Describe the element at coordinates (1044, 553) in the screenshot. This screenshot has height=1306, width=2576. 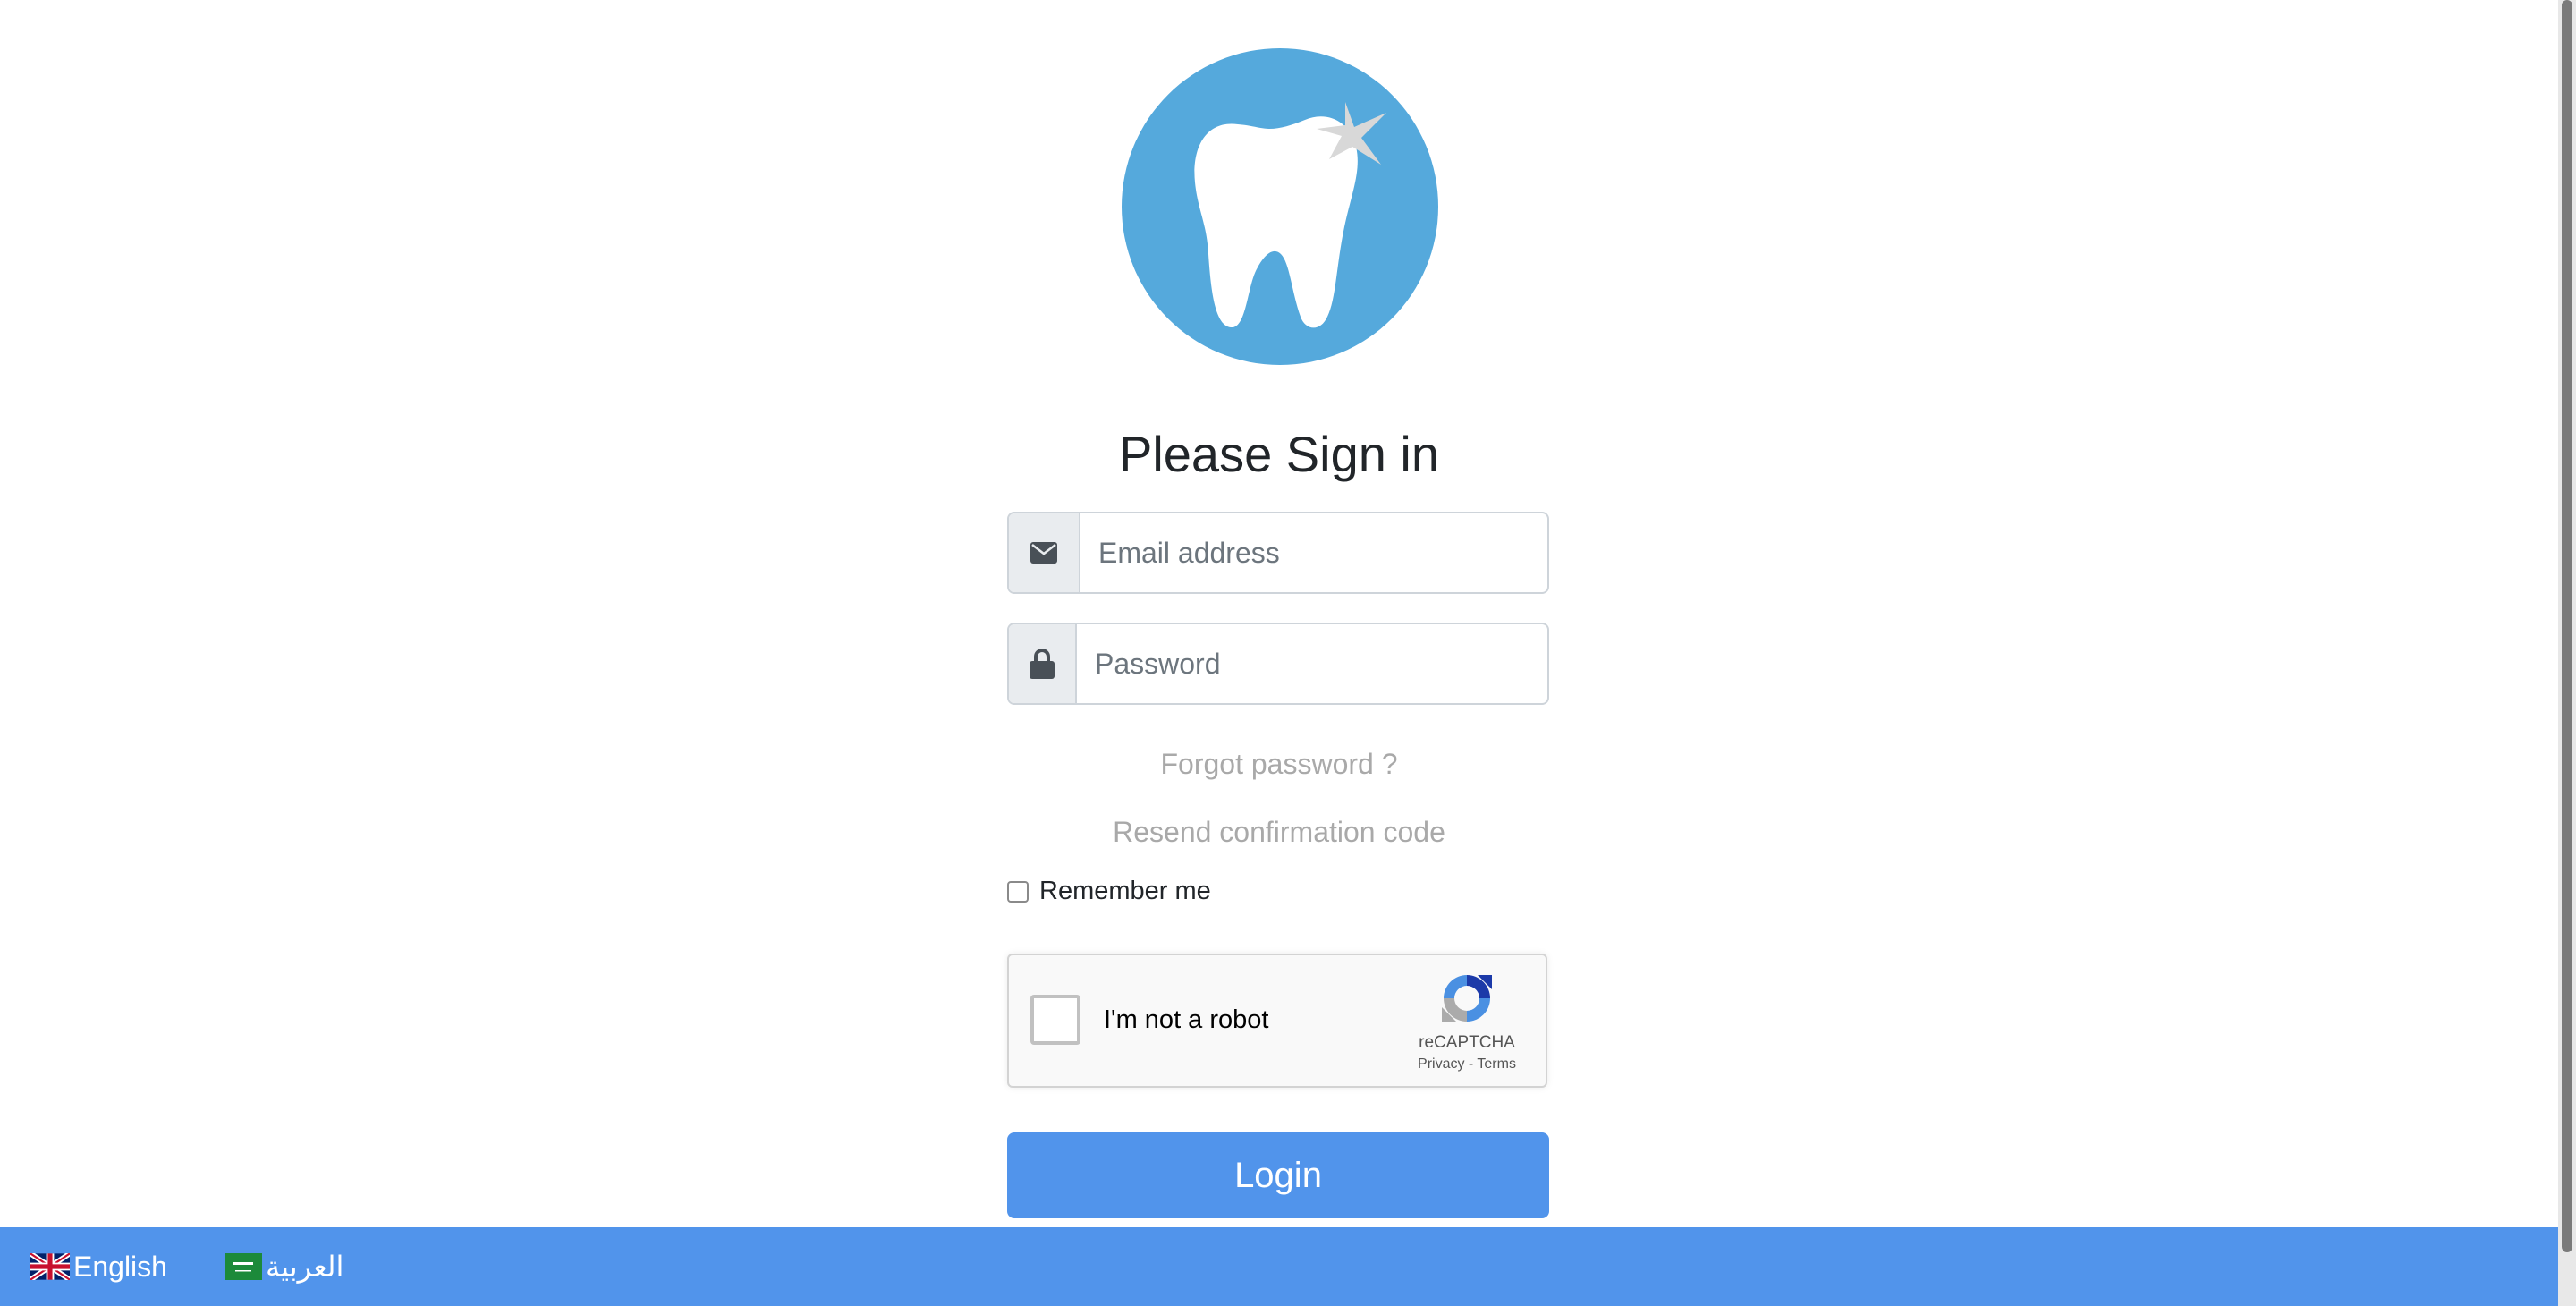
I see `envelope-icon` at that location.